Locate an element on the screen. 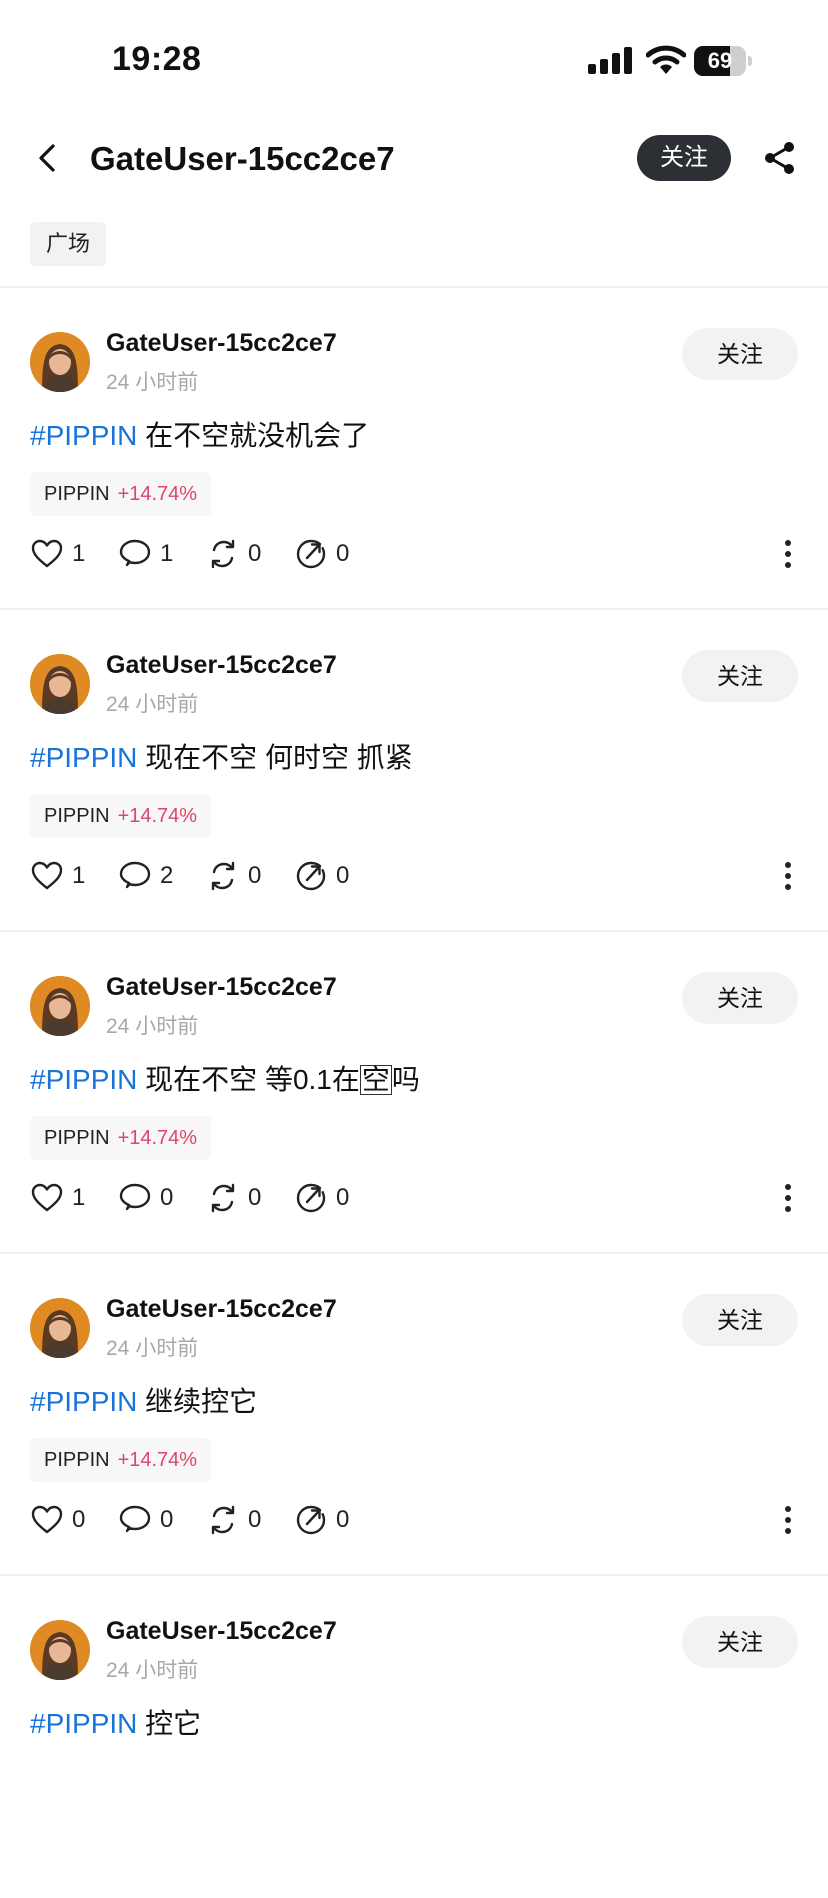  like-count: 0 is located at coordinates (79, 1519).